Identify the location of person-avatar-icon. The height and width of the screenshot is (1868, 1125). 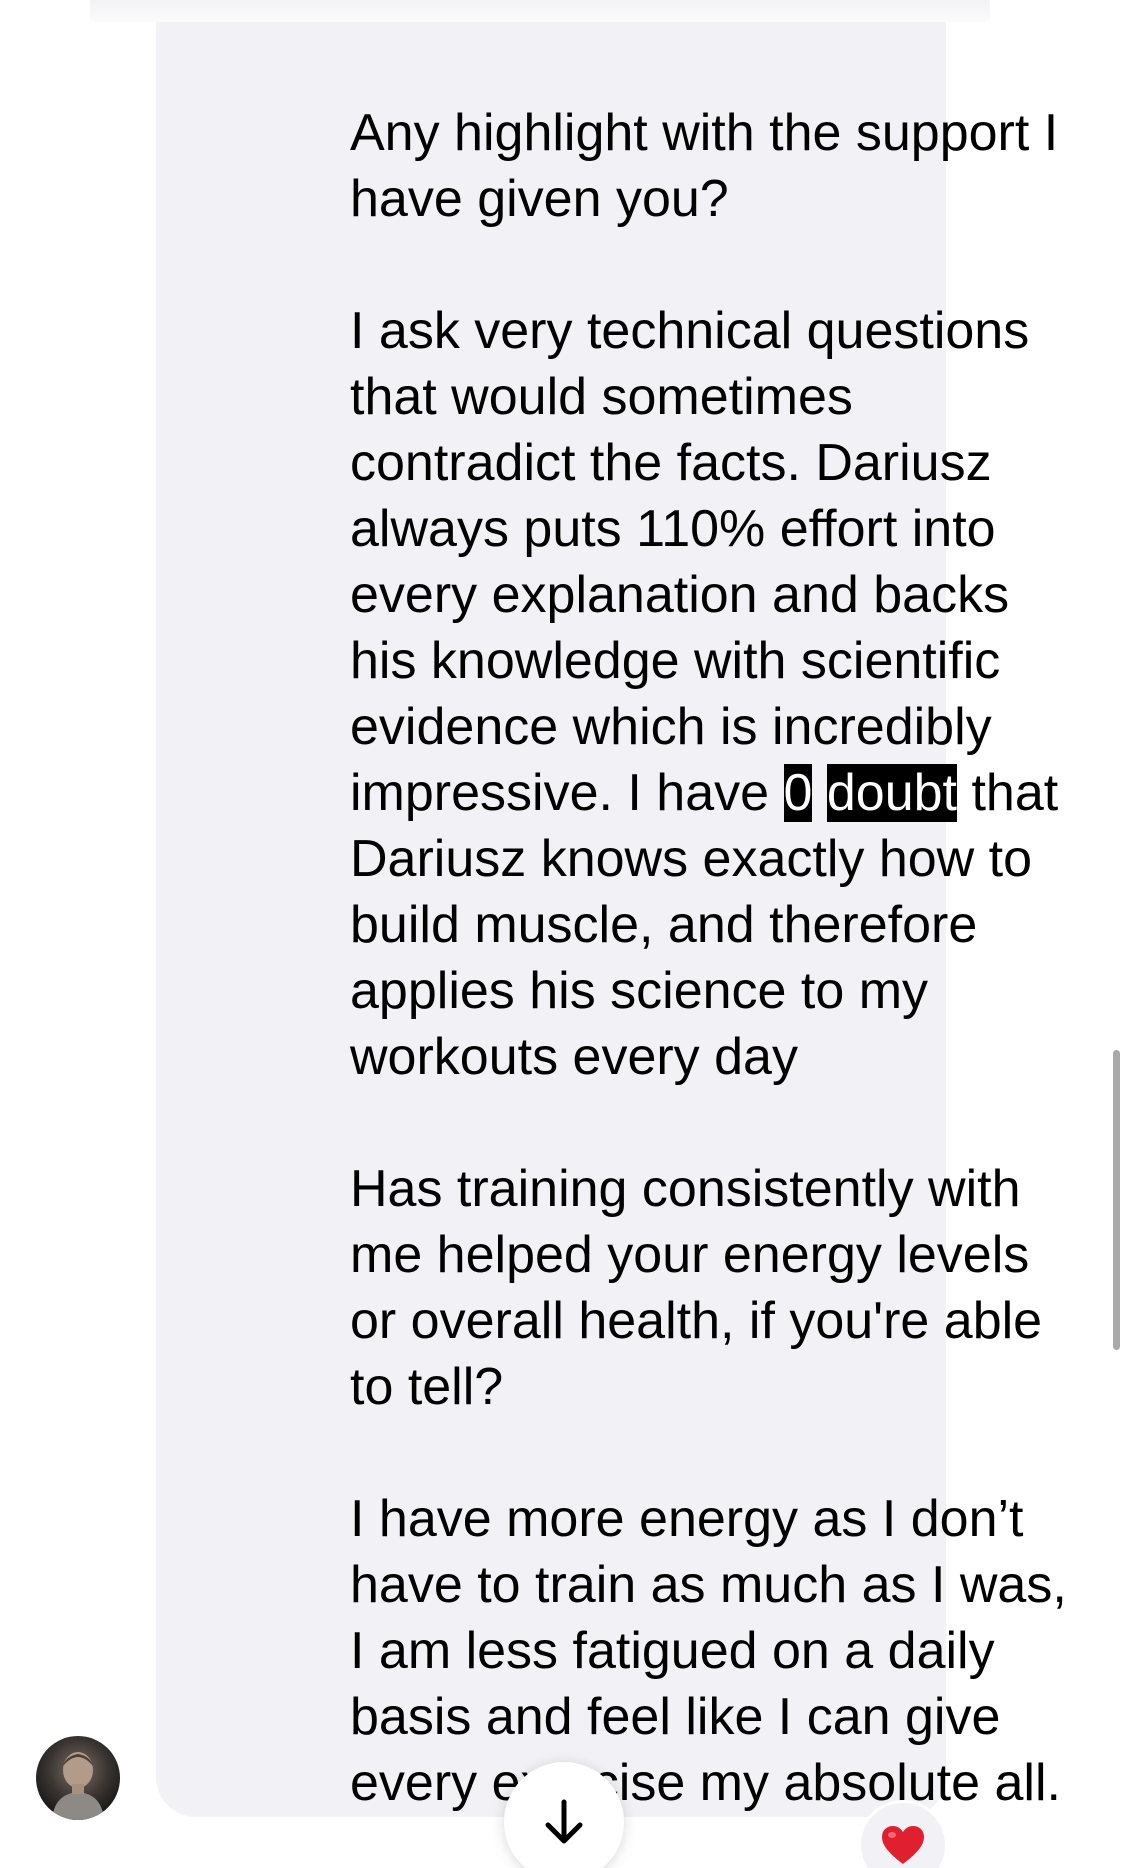
(78, 1786).